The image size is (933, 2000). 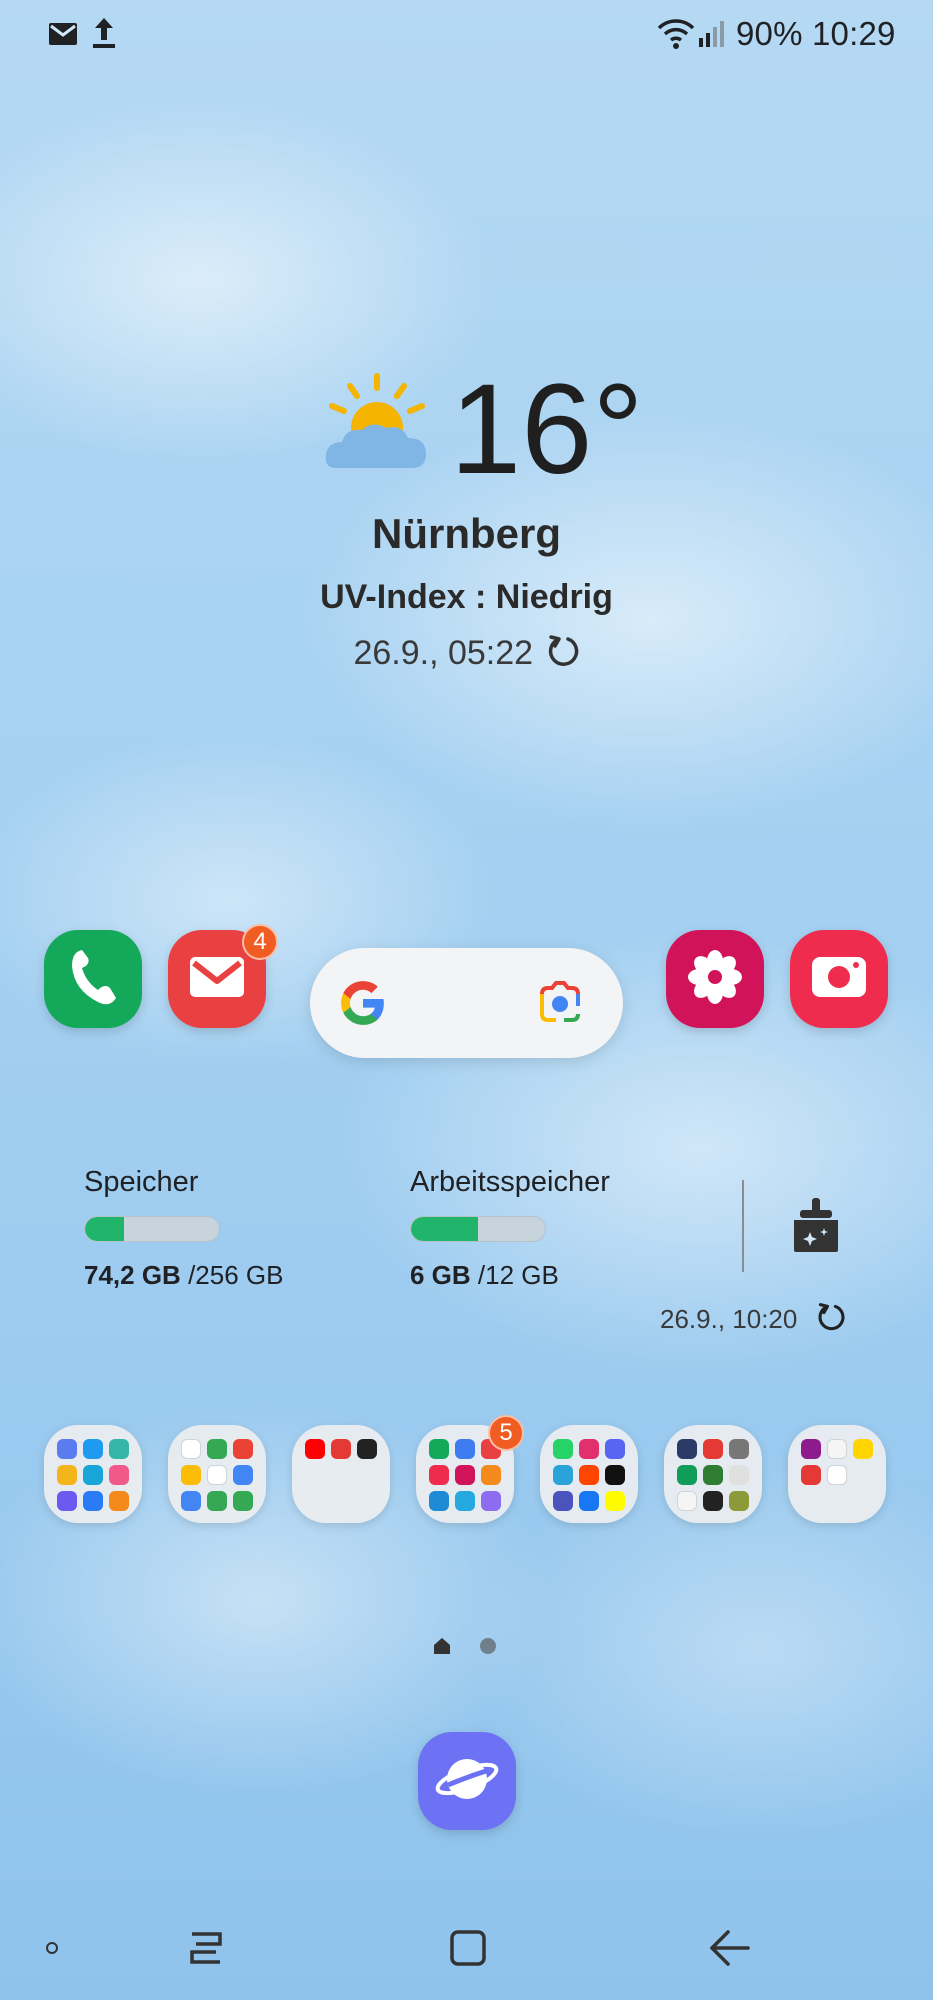 I want to click on recents-icon, so click(x=206, y=1948).